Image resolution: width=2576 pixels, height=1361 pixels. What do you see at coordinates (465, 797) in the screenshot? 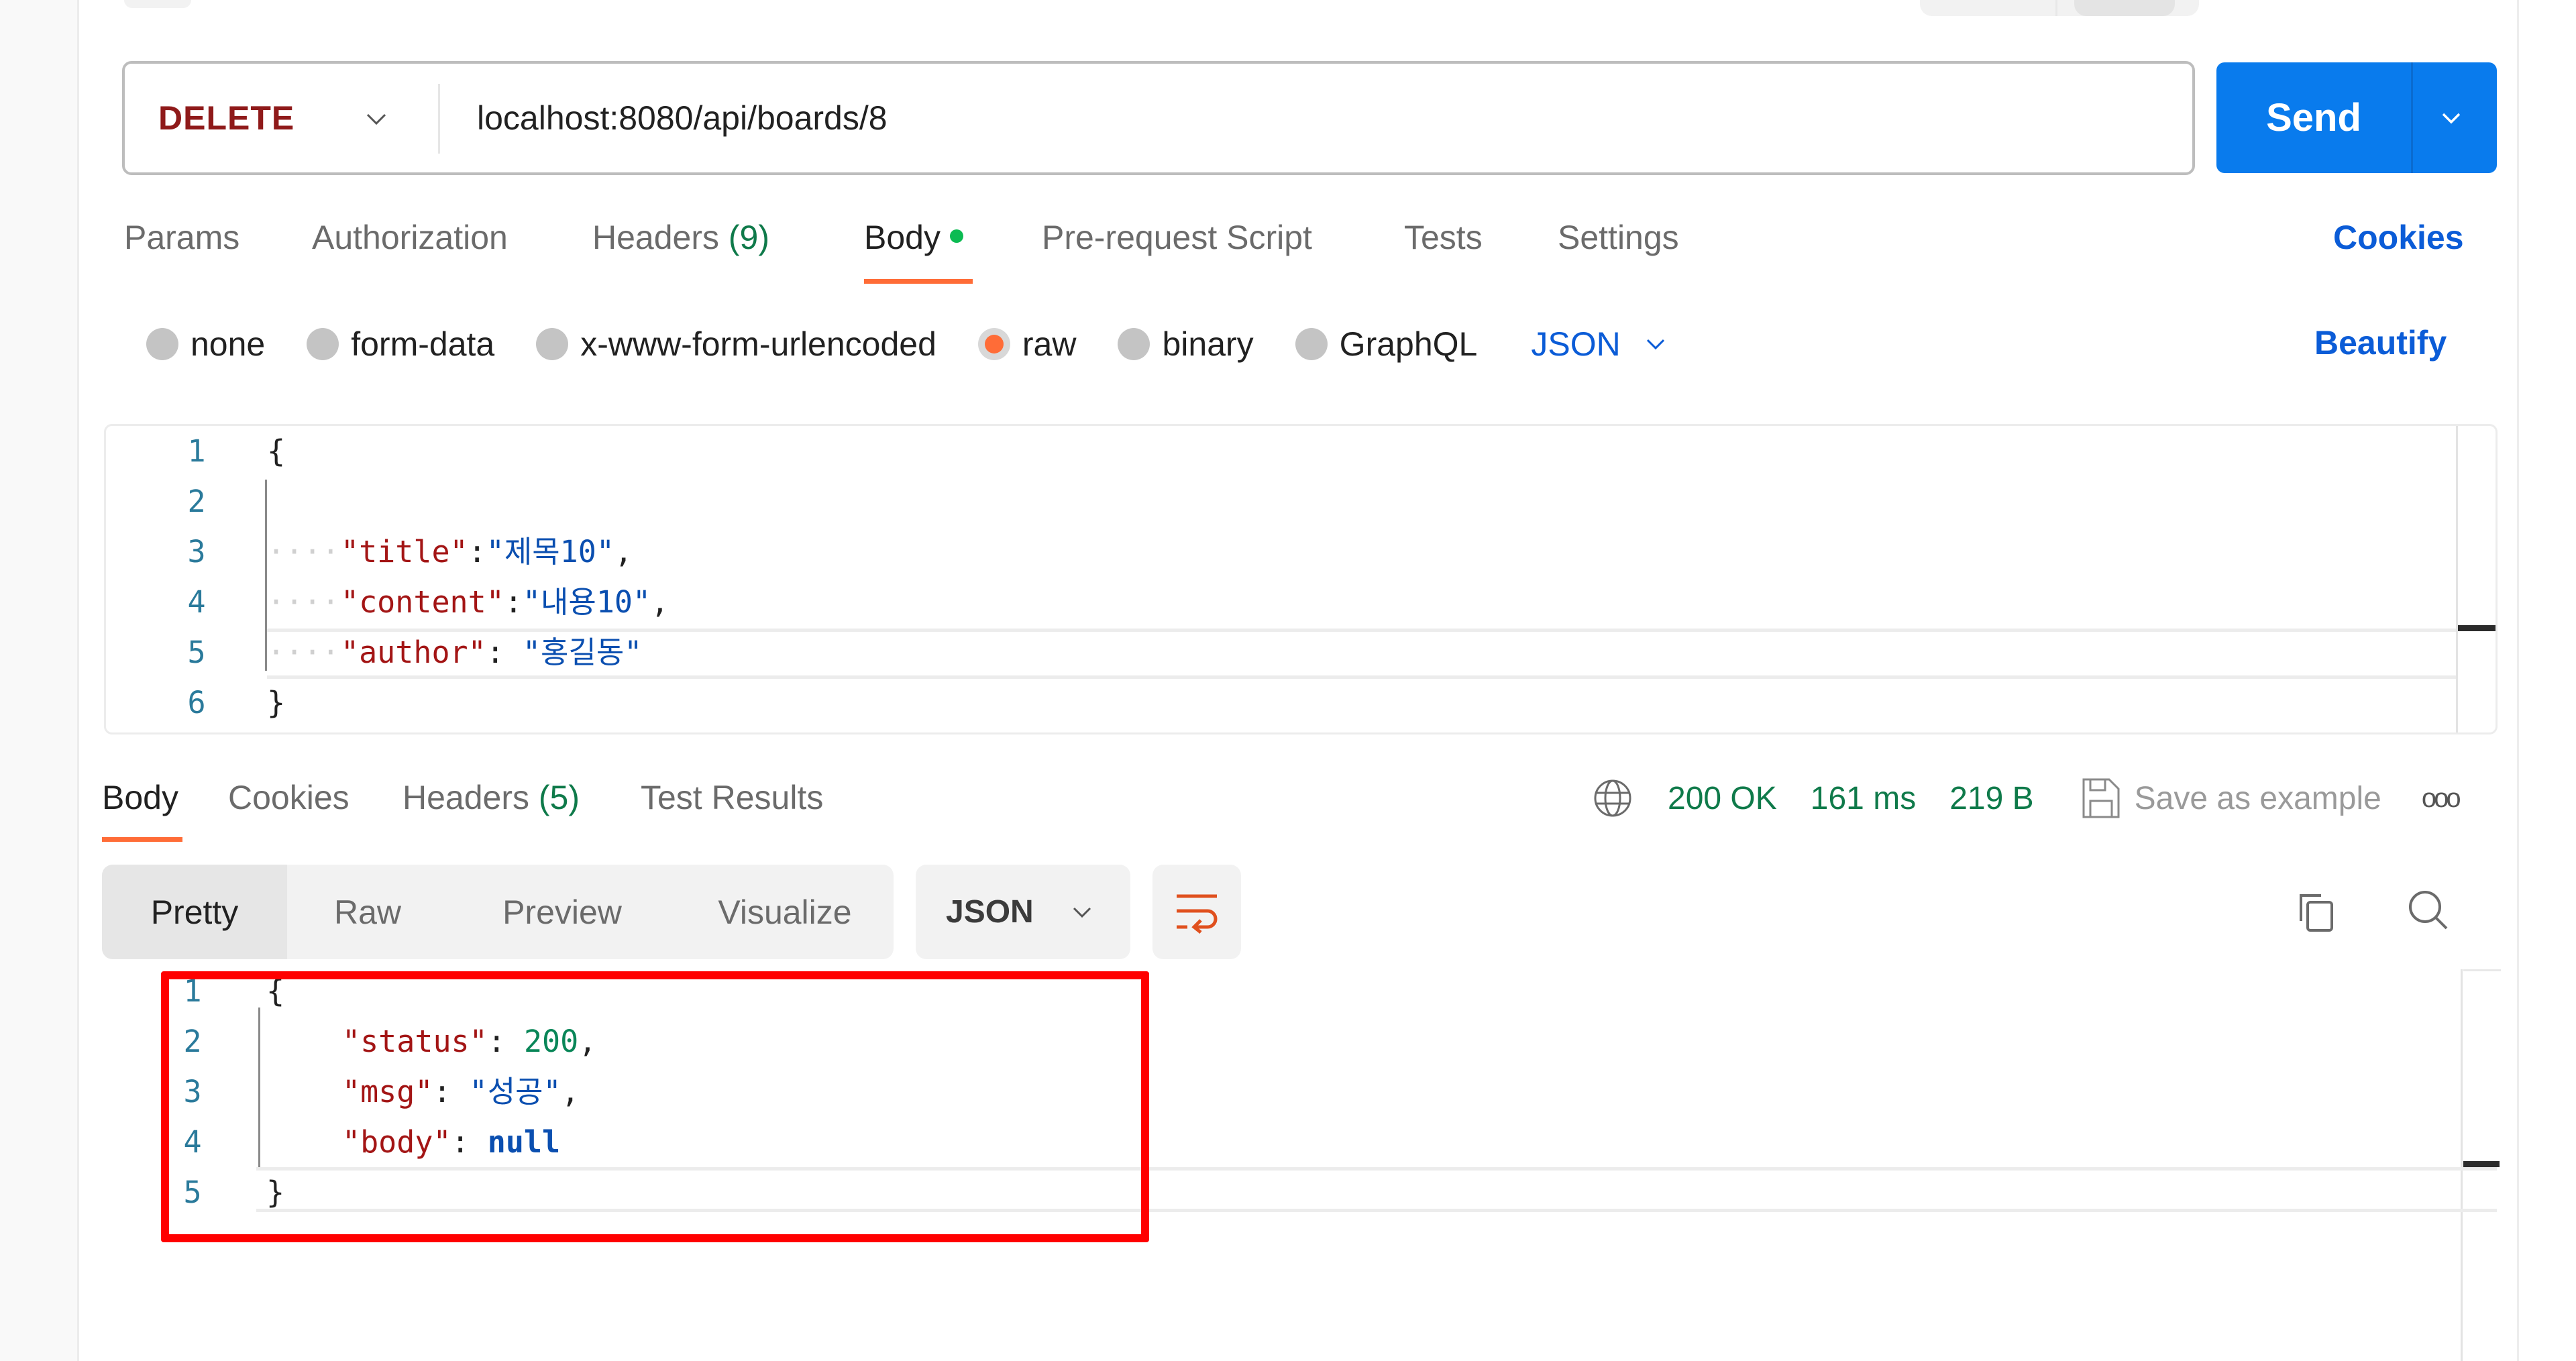
I see `tab-label: Headers` at bounding box center [465, 797].